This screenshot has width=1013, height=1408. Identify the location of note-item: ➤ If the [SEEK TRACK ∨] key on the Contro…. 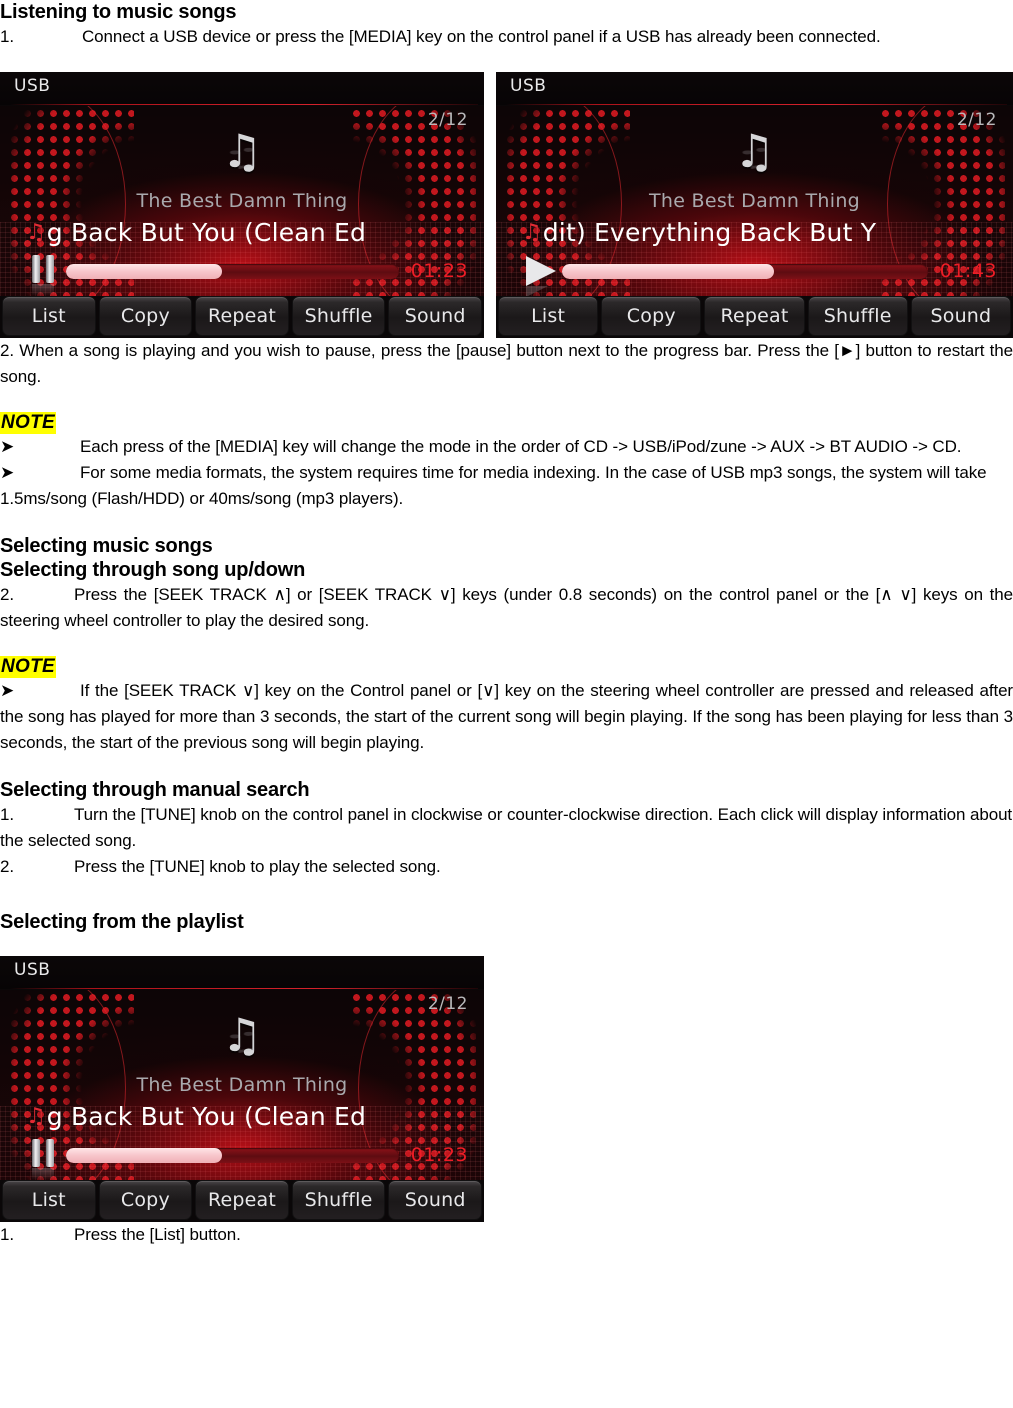
(506, 717).